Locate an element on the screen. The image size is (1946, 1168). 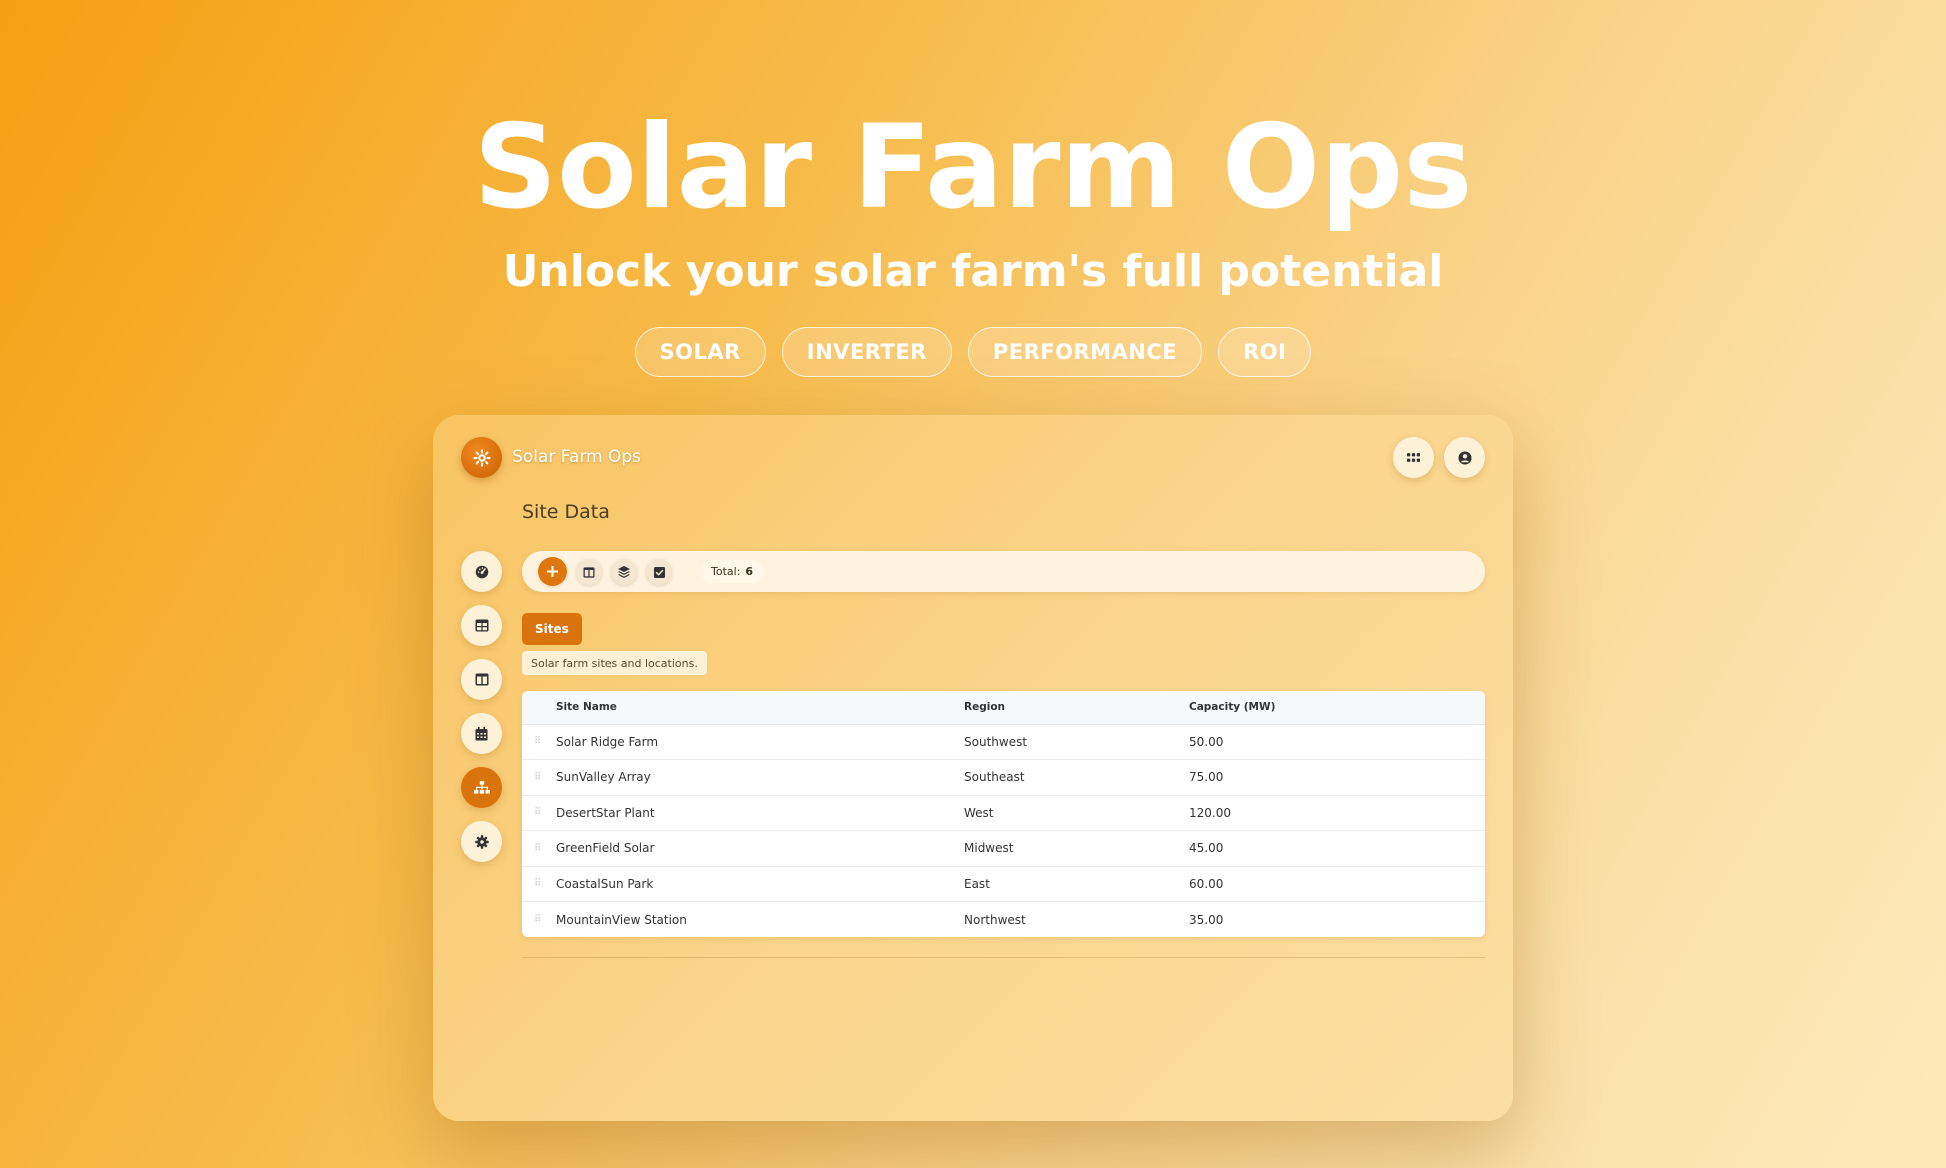
table-row: ⠿ GreenField Solar Midwest 45.00 is located at coordinates (1003, 848).